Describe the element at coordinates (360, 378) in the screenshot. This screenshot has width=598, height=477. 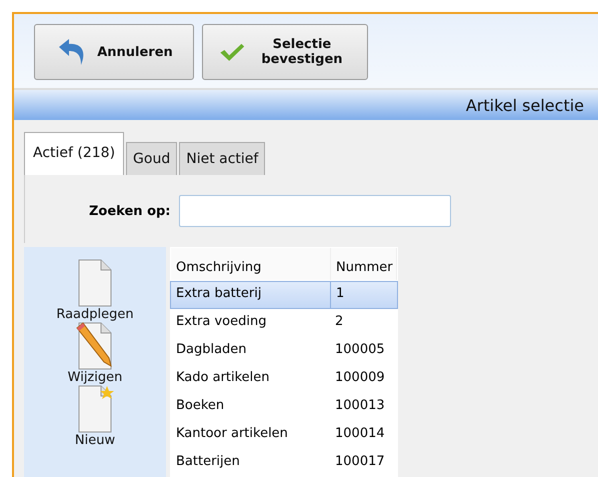
I see `table-cell-text: 100009` at that location.